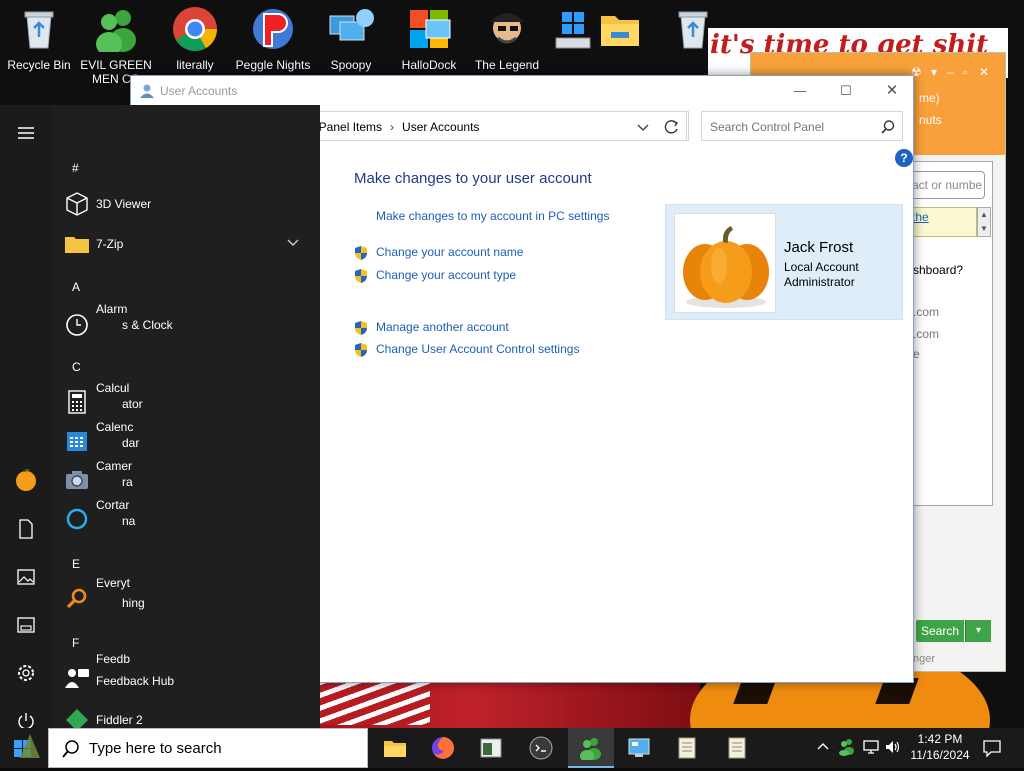  Describe the element at coordinates (484, 126) in the screenshot. I see `address-bar: rol Panel Items › User Accounts` at that location.